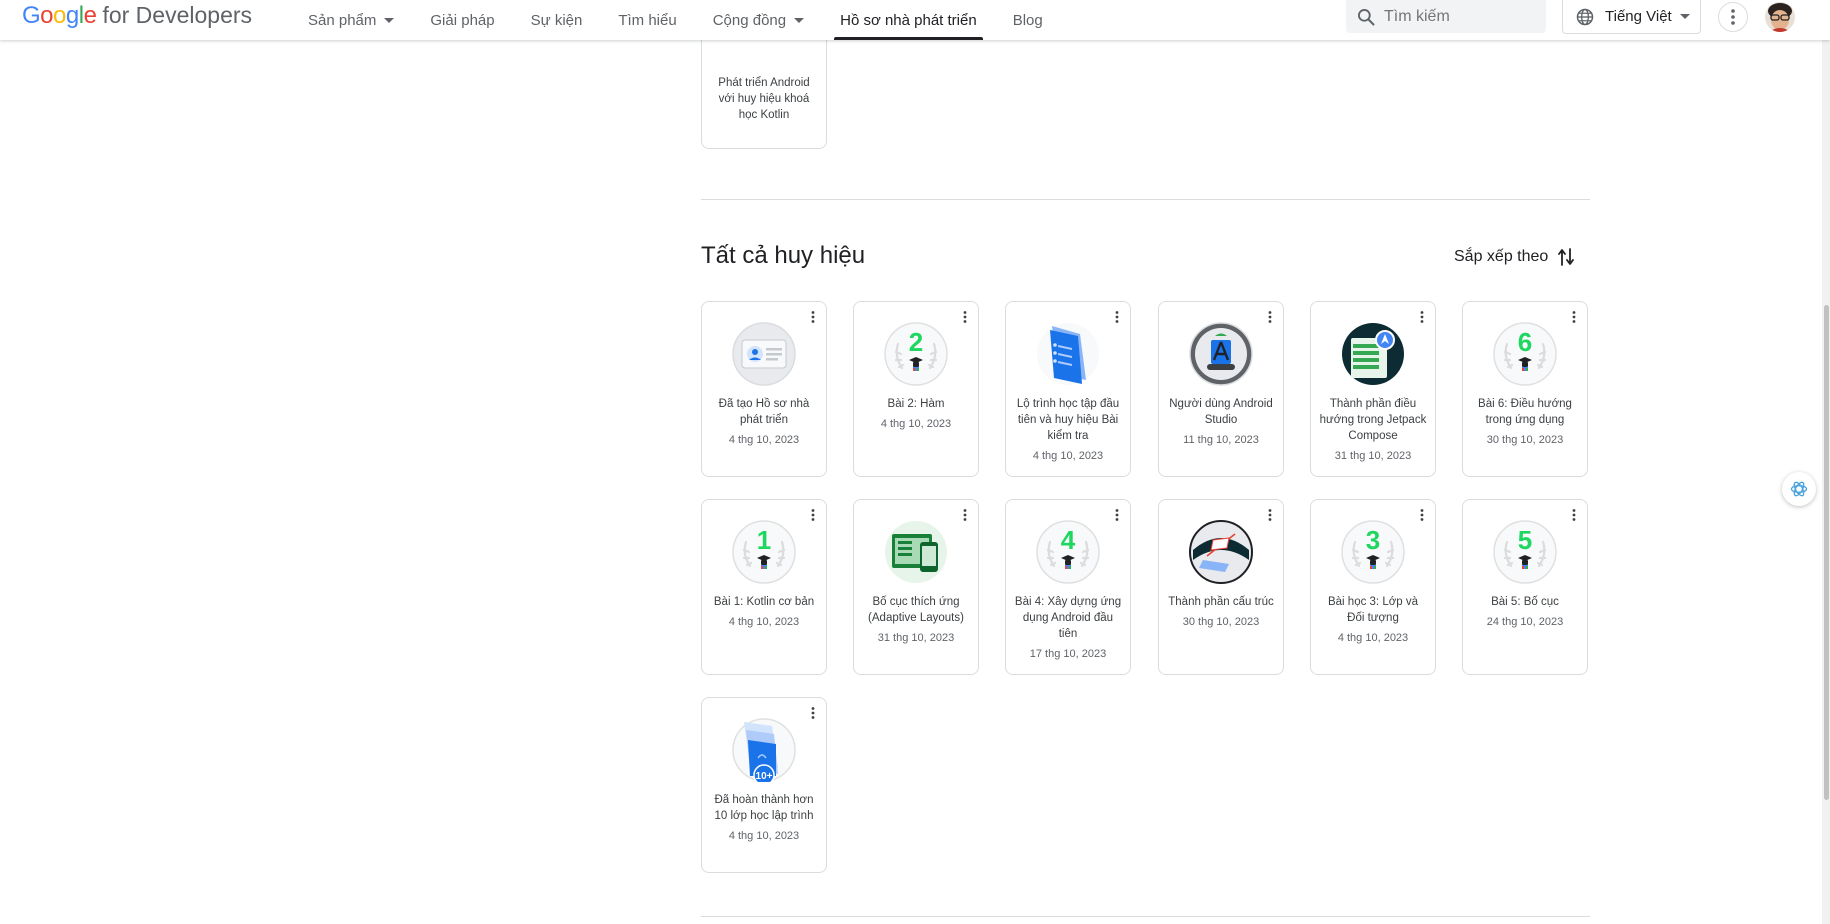 The height and width of the screenshot is (924, 1830). Describe the element at coordinates (1525, 412) in the screenshot. I see `badge-title: Bài 6: Điều hướng trong ứng dụng` at that location.